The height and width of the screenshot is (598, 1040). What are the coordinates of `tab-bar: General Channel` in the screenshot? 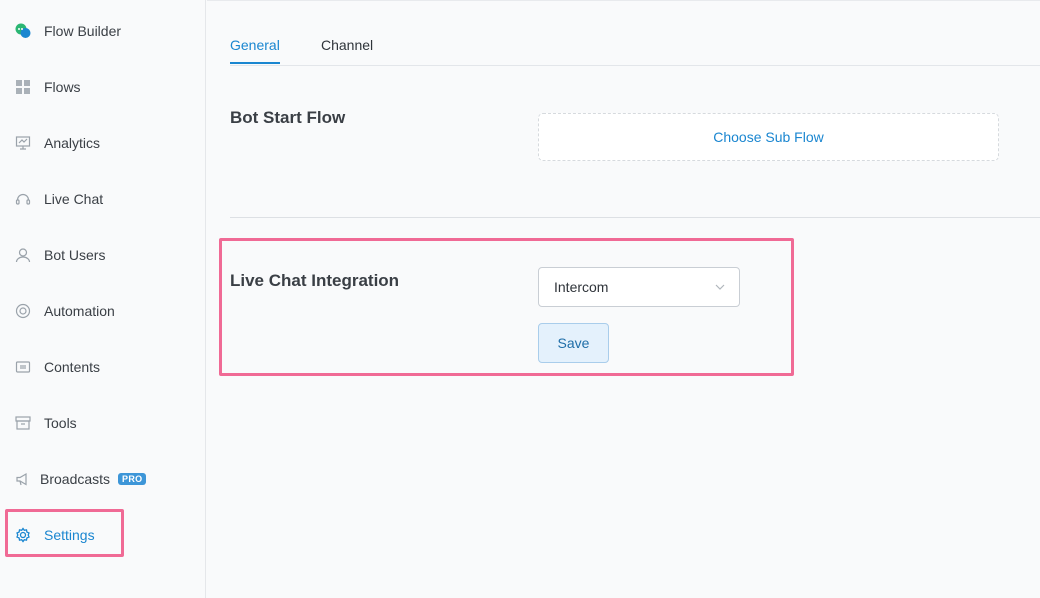 It's located at (635, 33).